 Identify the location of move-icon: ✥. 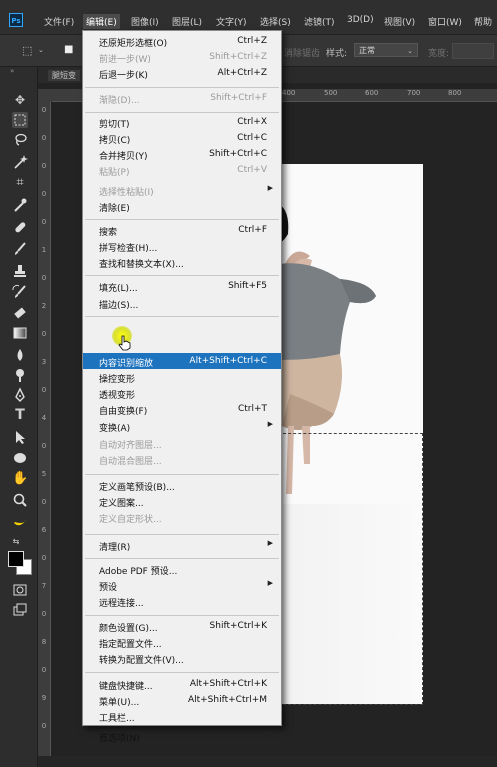
(20, 100).